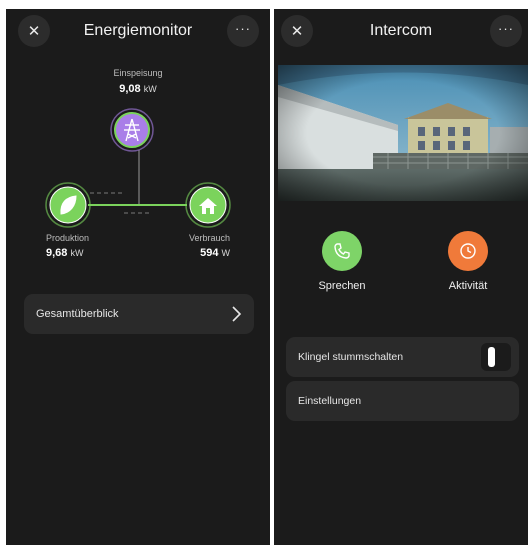 This screenshot has height=545, width=528. I want to click on consumption-node, so click(208, 205).